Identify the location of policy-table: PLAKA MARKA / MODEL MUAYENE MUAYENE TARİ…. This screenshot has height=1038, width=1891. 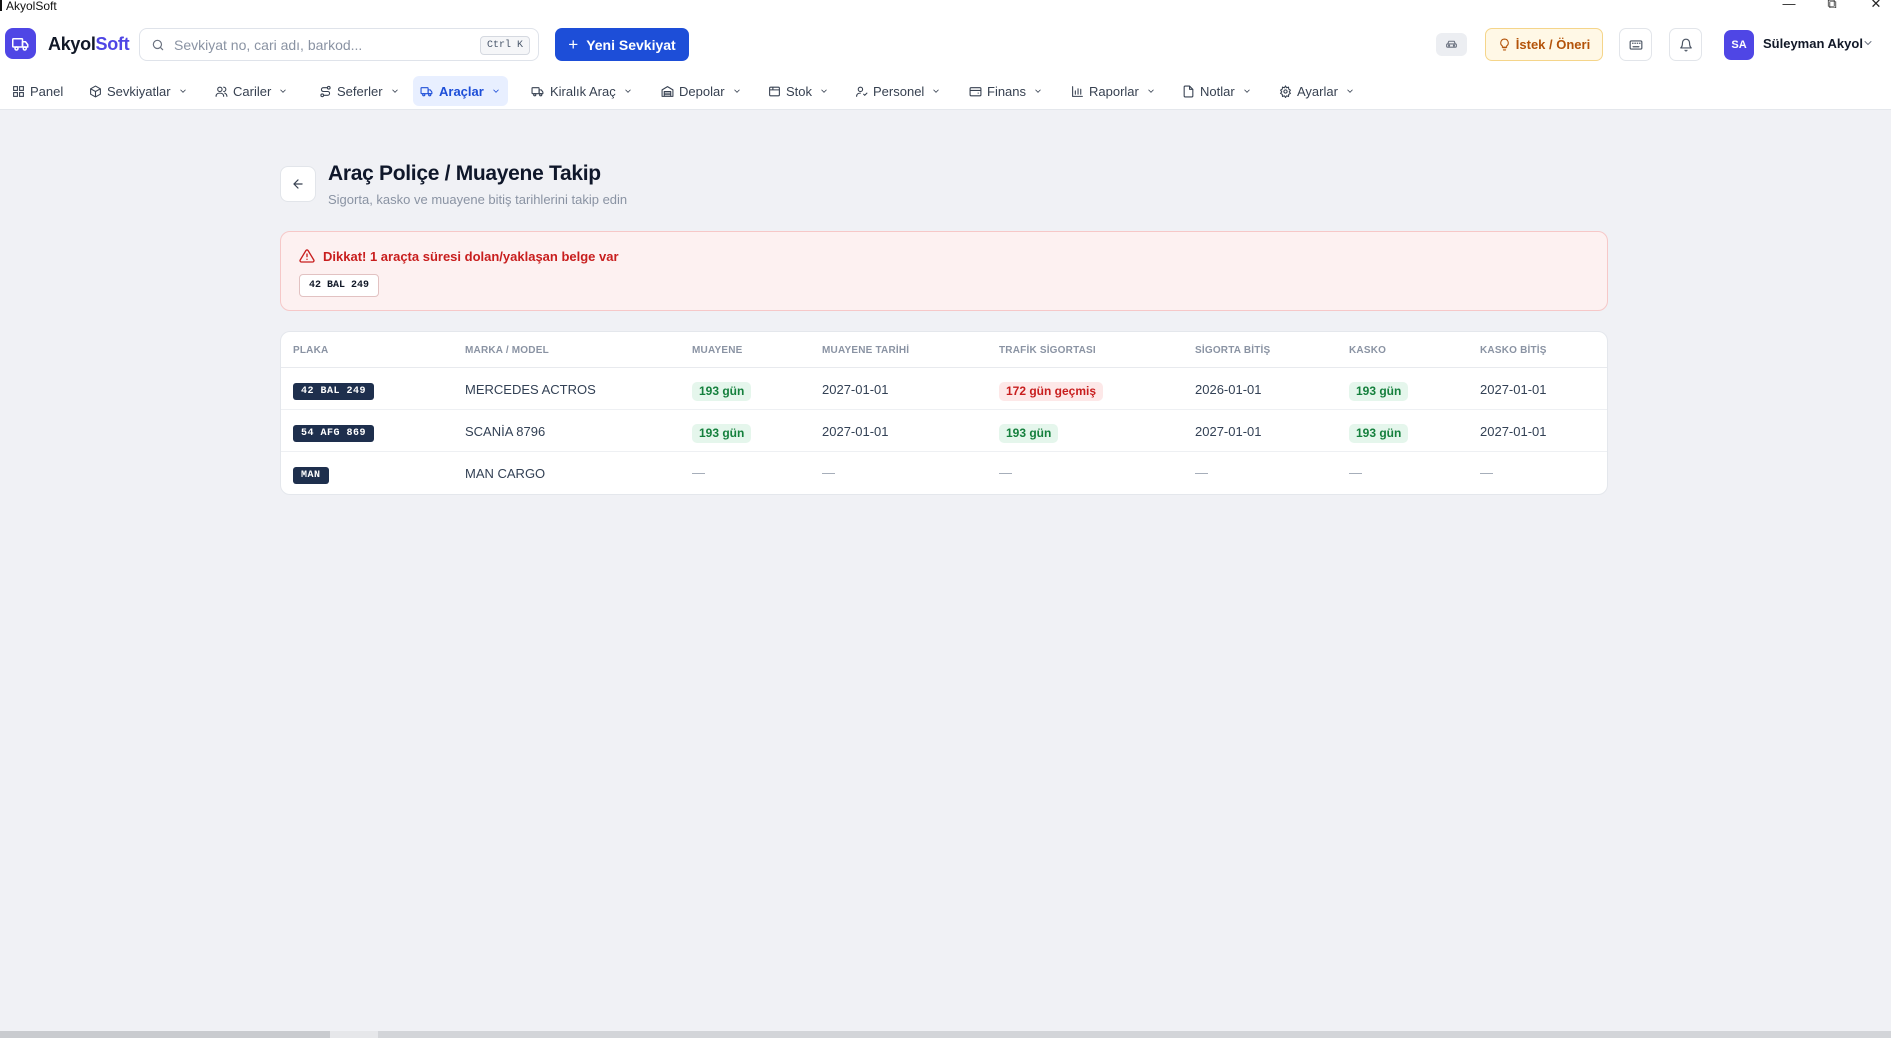
(944, 413).